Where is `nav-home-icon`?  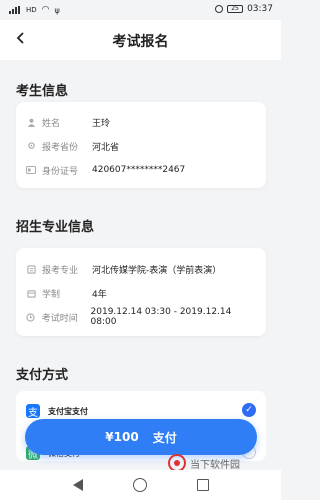 nav-home-icon is located at coordinates (140, 485).